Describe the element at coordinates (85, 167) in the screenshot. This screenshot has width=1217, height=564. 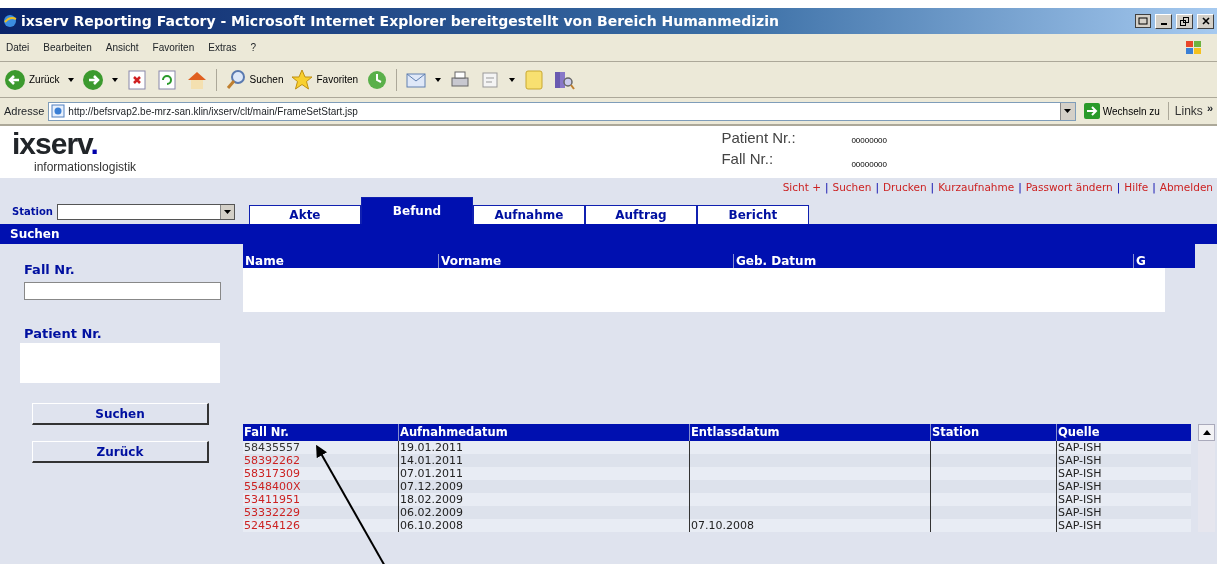
I see `logo-tagline: informationslogistik` at that location.